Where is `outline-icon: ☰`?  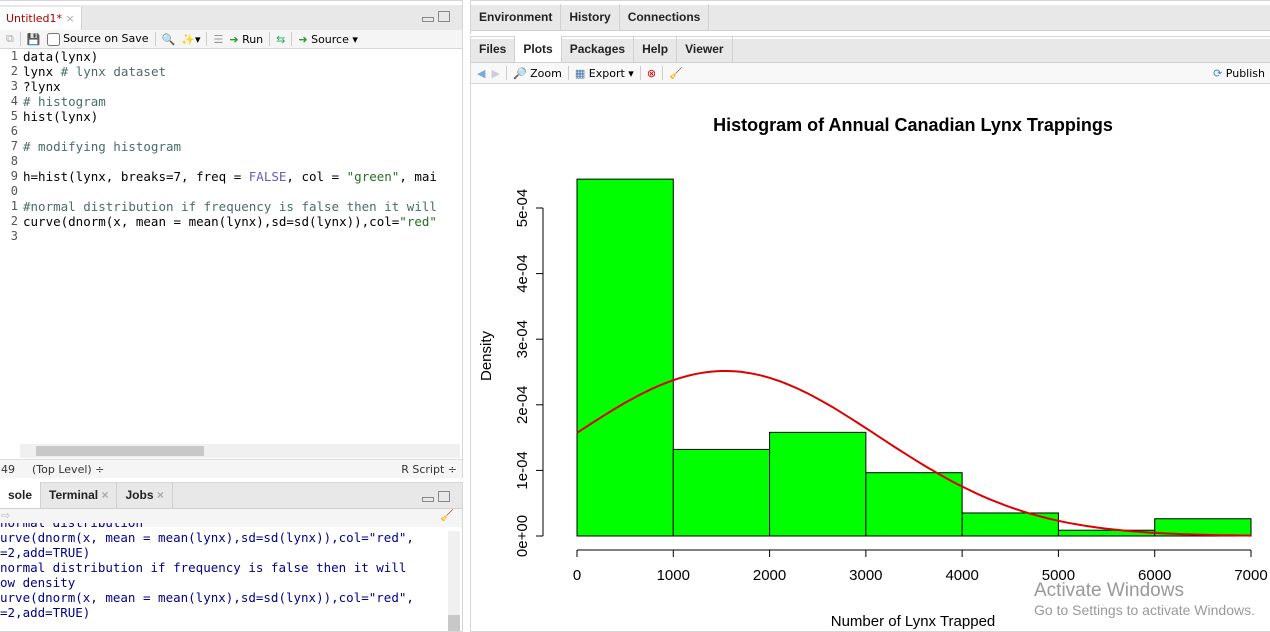 outline-icon: ☰ is located at coordinates (218, 39).